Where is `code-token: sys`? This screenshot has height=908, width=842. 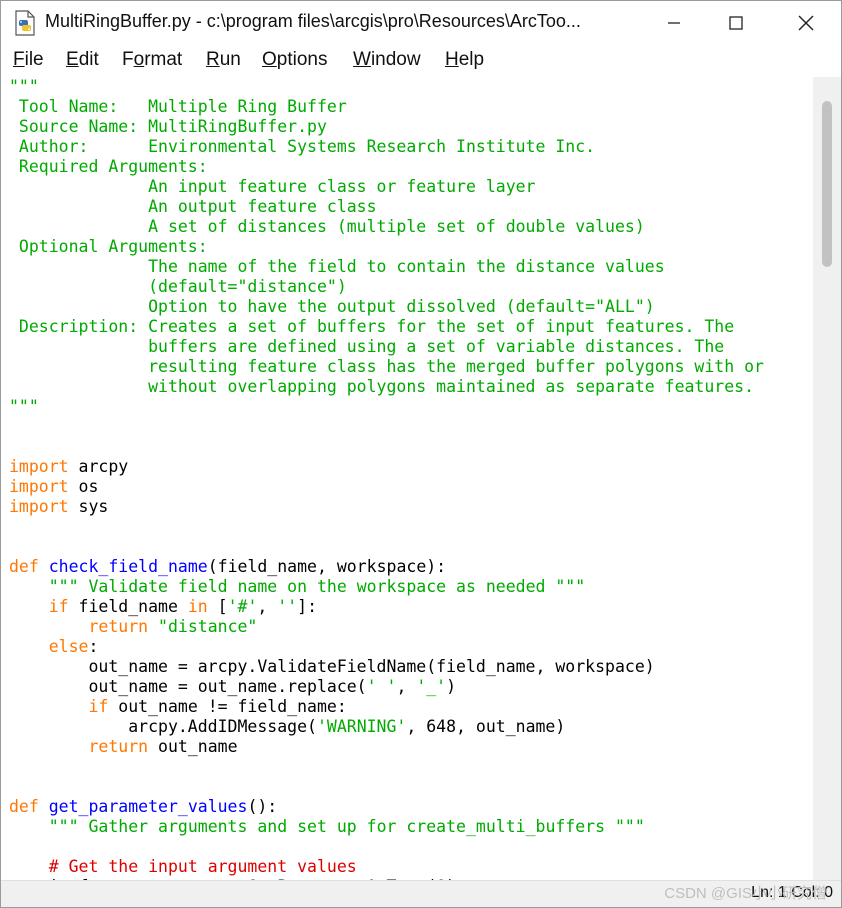 code-token: sys is located at coordinates (88, 506).